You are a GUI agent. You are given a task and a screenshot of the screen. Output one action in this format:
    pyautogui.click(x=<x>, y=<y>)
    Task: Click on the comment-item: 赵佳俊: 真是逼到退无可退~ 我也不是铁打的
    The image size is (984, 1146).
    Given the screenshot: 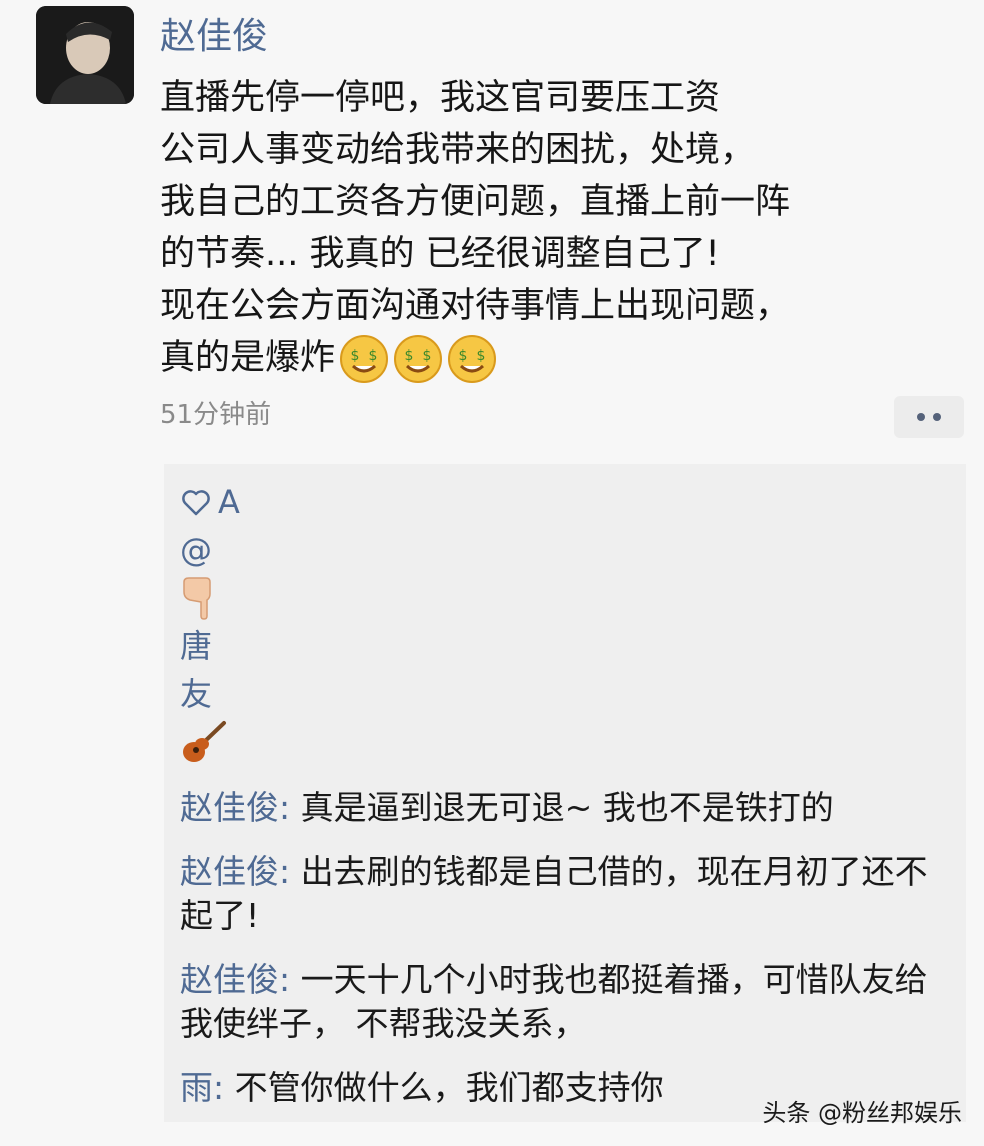 What is the action you would take?
    pyautogui.click(x=570, y=808)
    